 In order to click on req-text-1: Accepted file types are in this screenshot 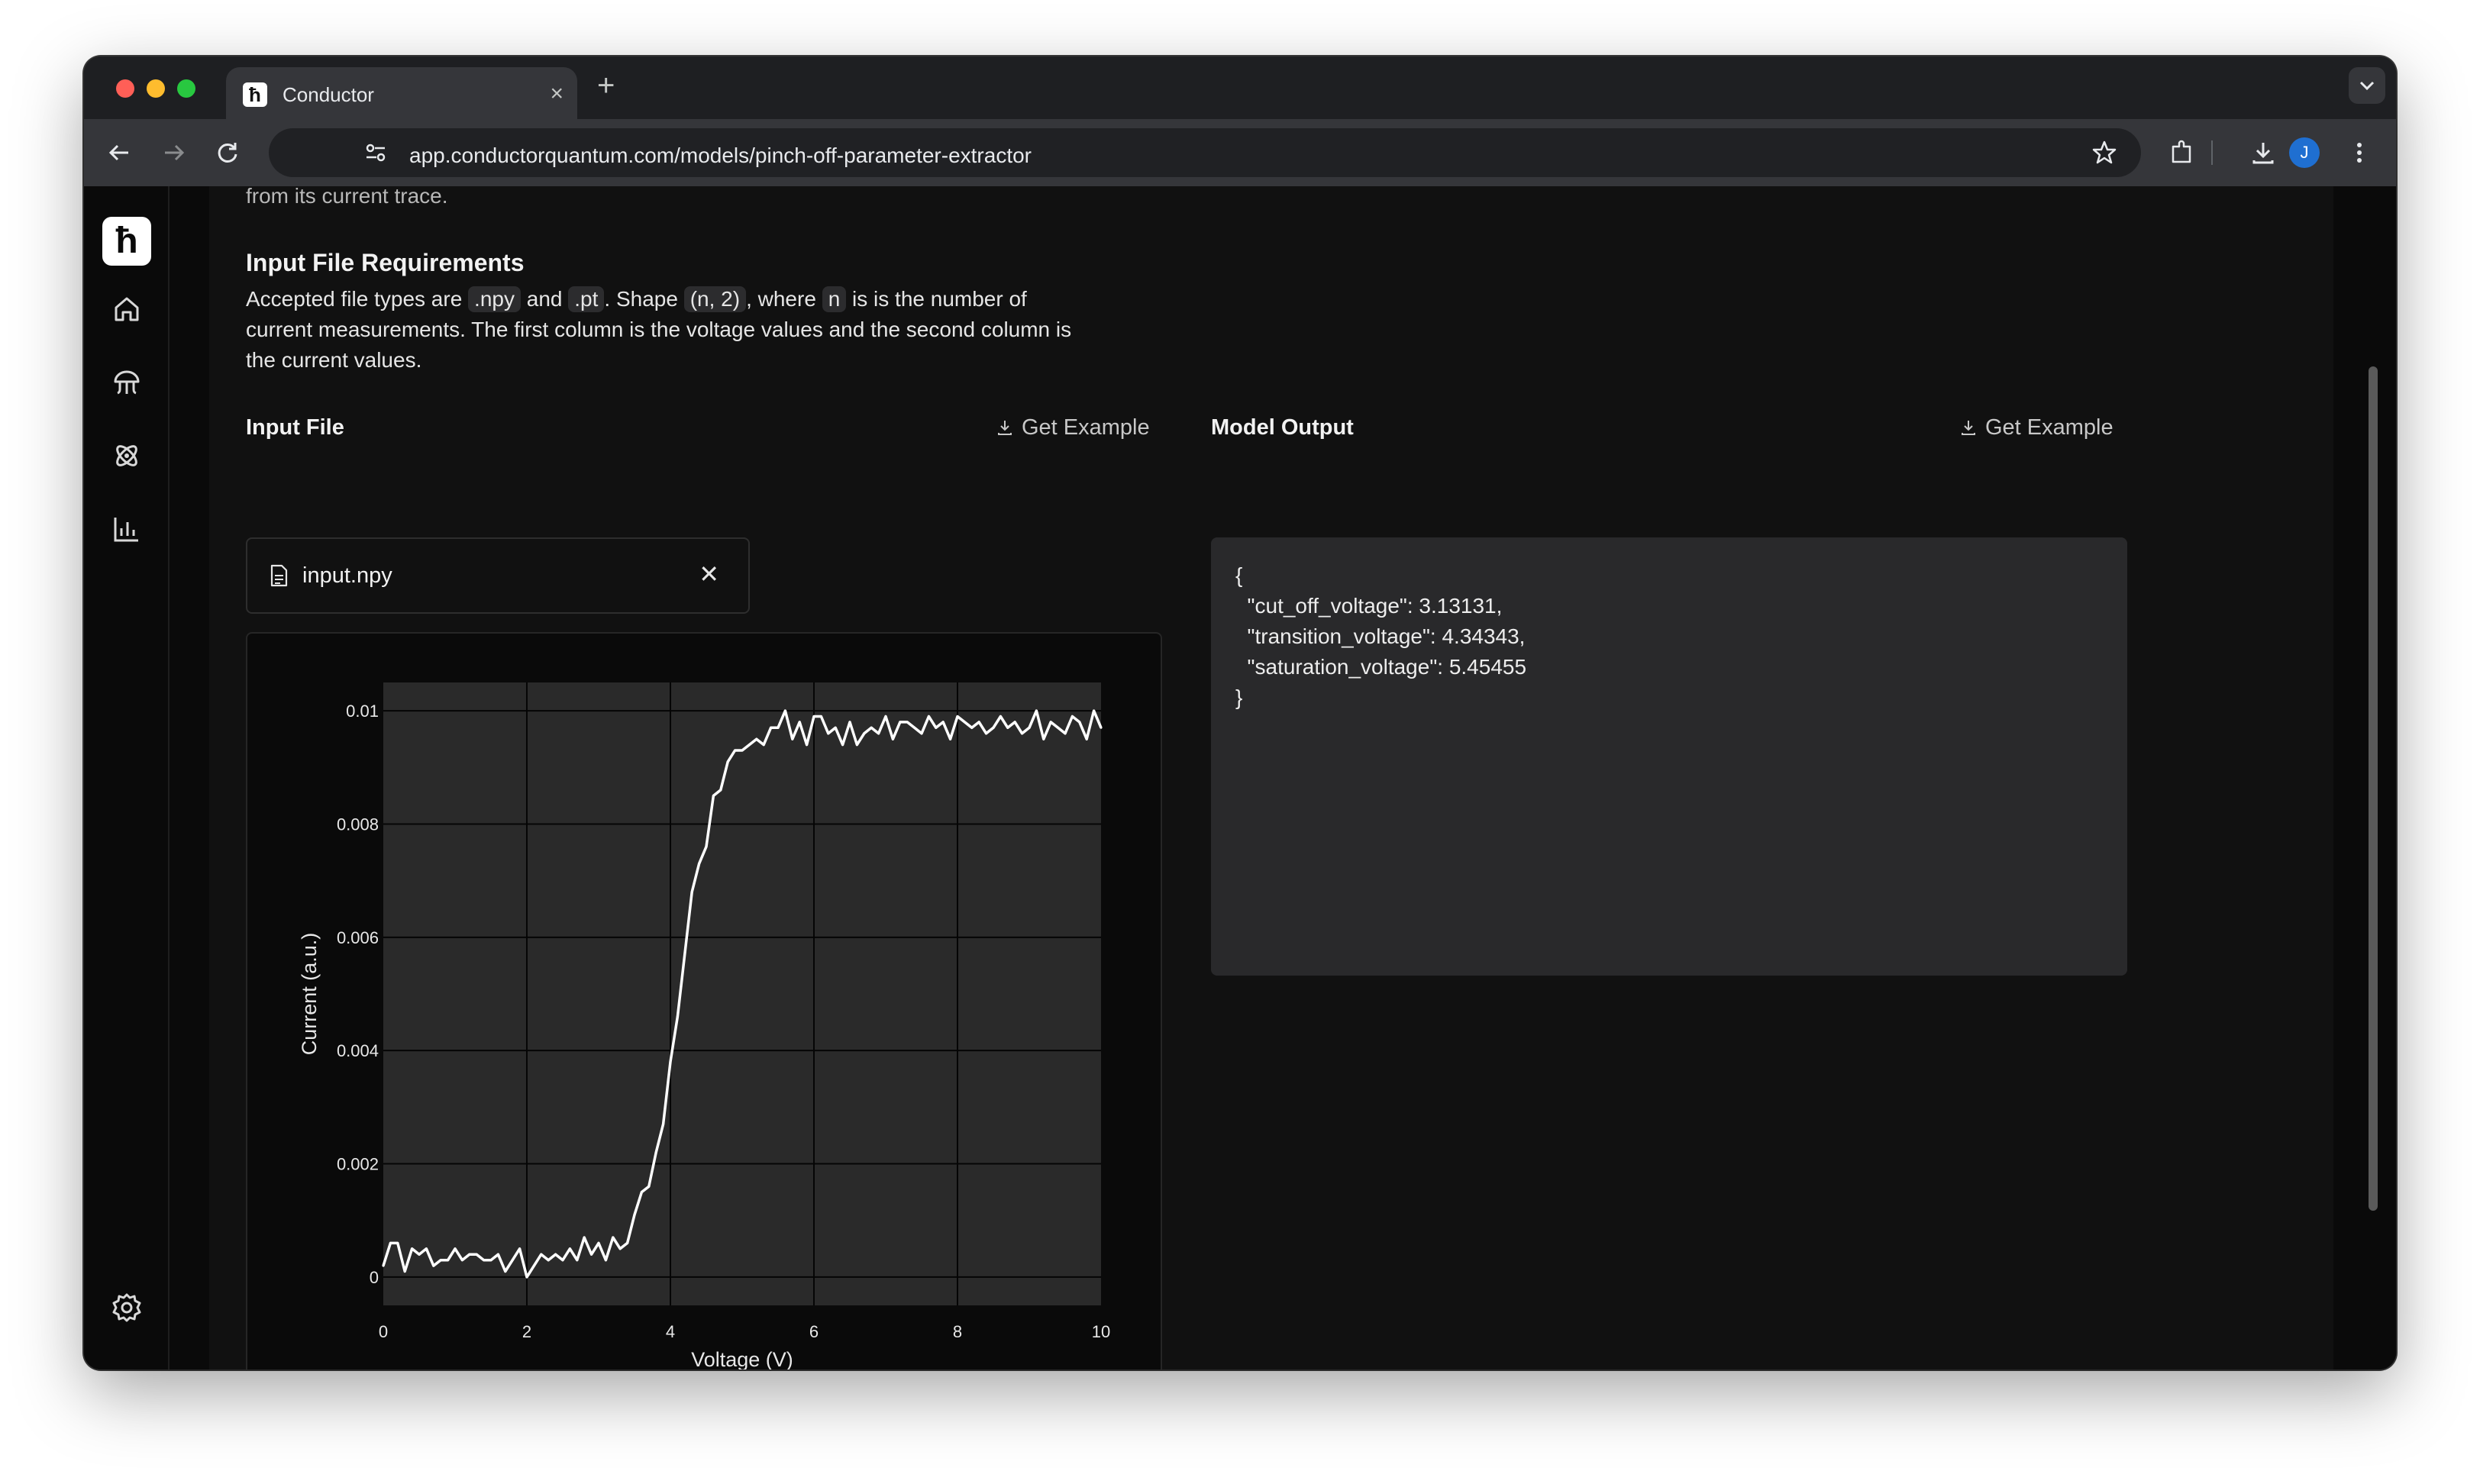, I will do `click(357, 299)`.